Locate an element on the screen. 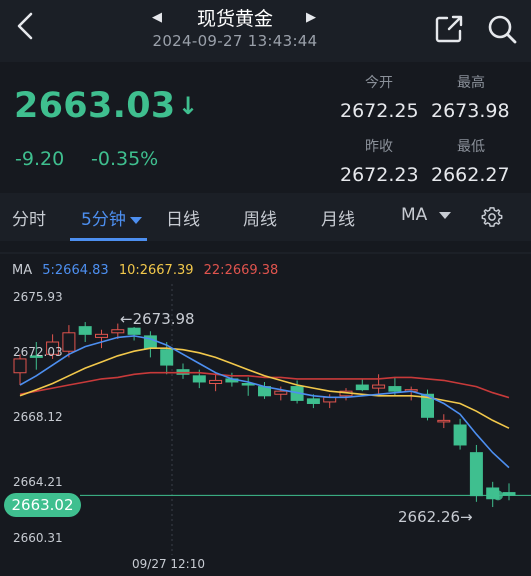 The width and height of the screenshot is (531, 576). prev-close-label: 昨收 is located at coordinates (379, 147).